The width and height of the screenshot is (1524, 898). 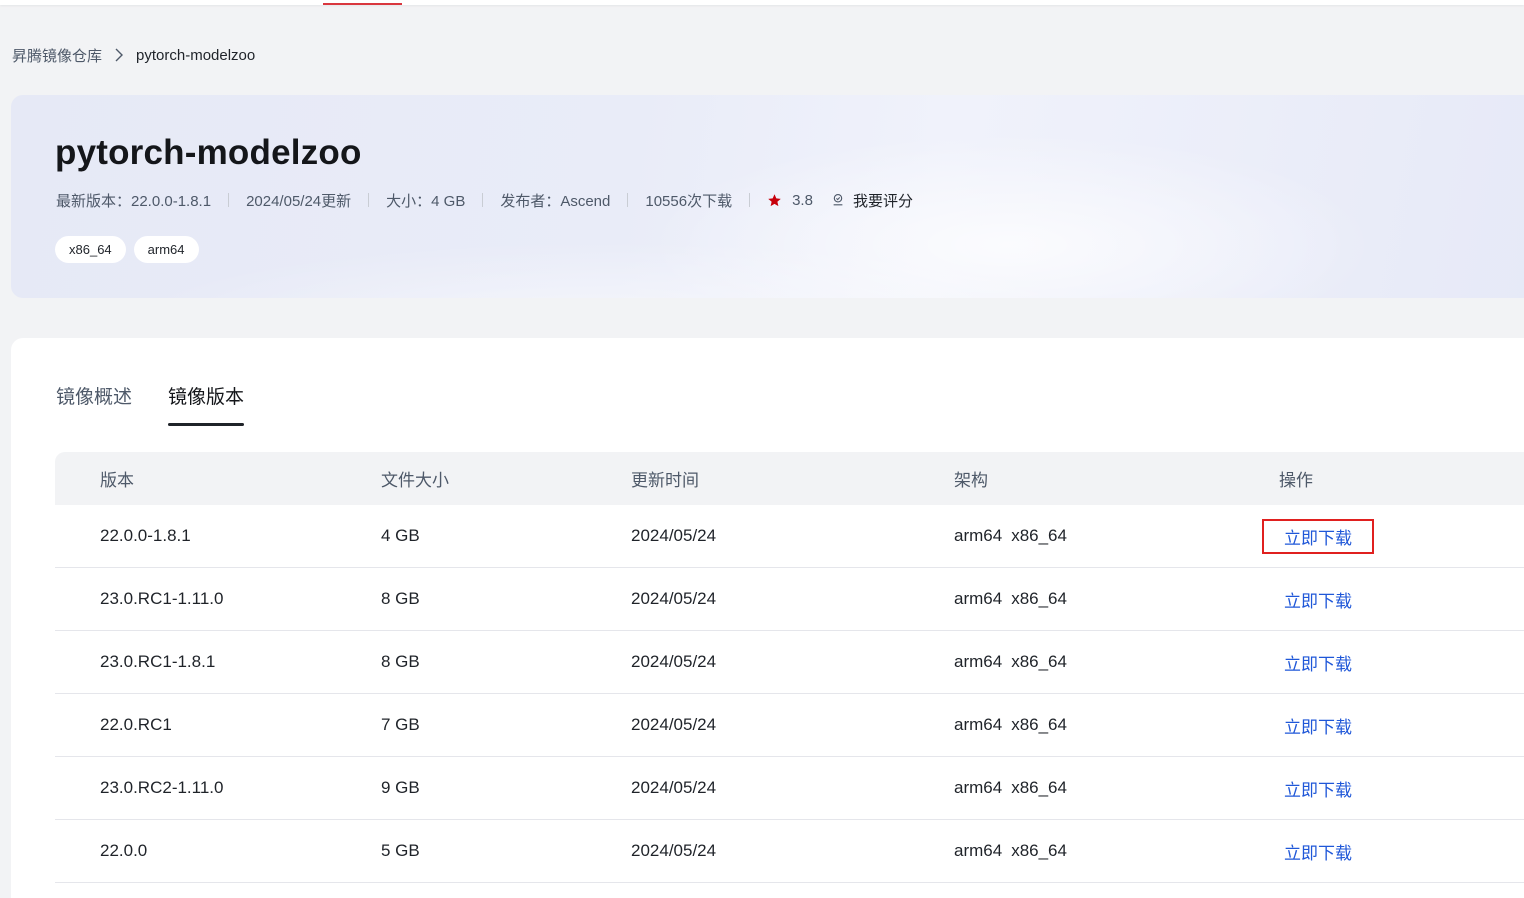 What do you see at coordinates (555, 201) in the screenshot?
I see `publisher: 发布者：Ascend` at bounding box center [555, 201].